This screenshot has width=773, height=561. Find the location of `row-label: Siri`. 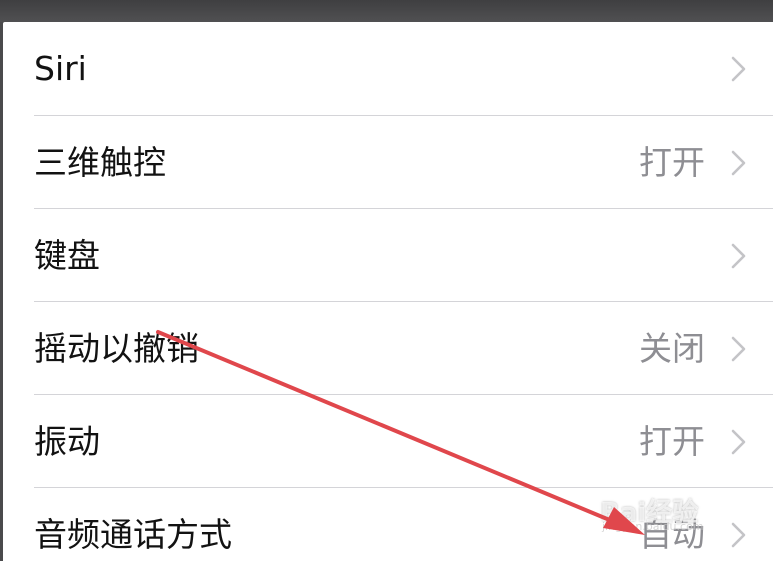

row-label: Siri is located at coordinates (60, 68).